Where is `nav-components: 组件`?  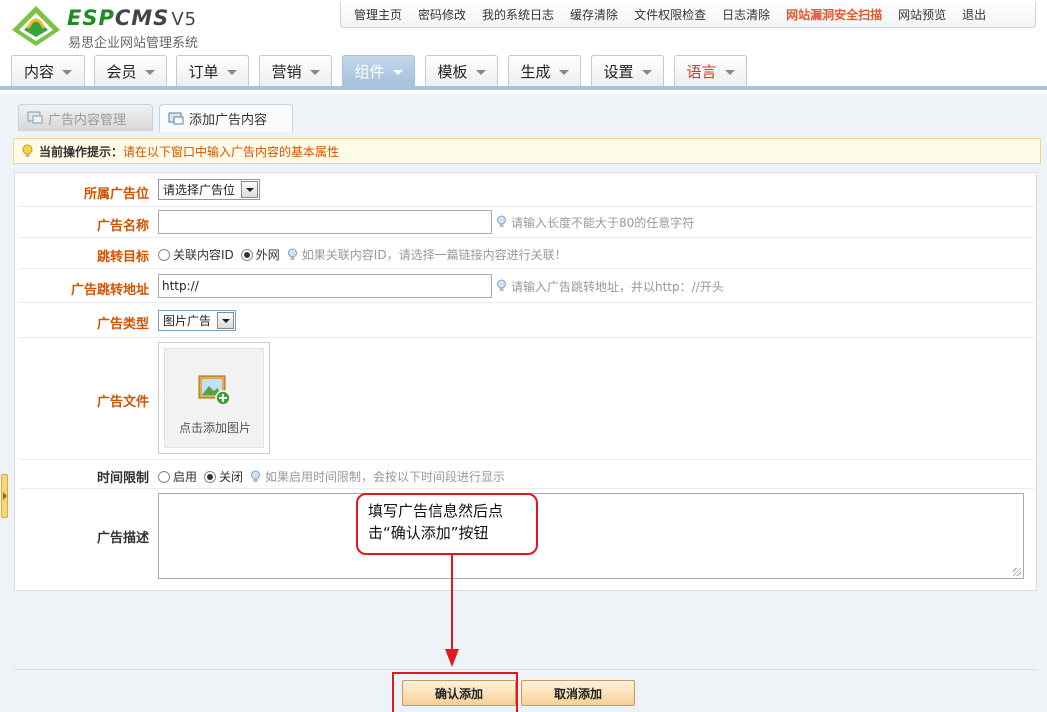 nav-components: 组件 is located at coordinates (378, 70).